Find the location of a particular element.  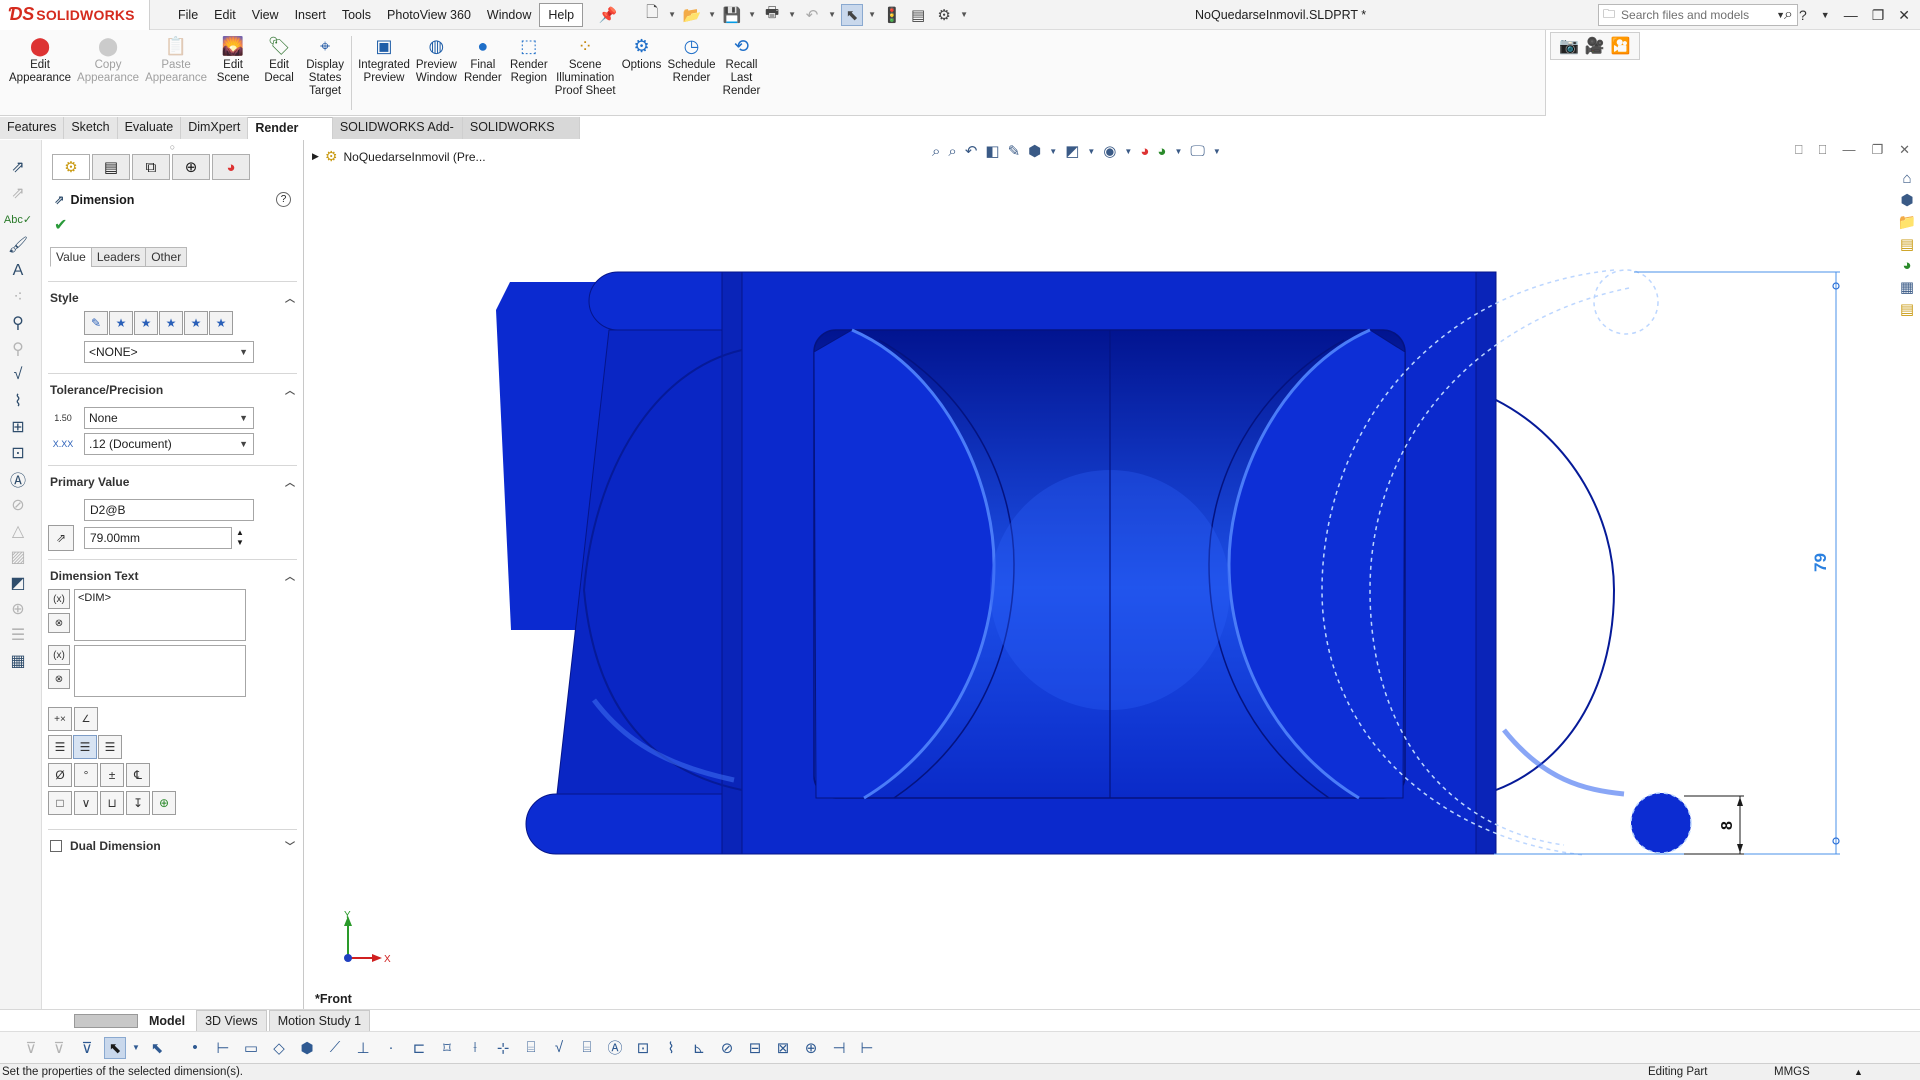

angle-text-icon: ∠ is located at coordinates (86, 719).